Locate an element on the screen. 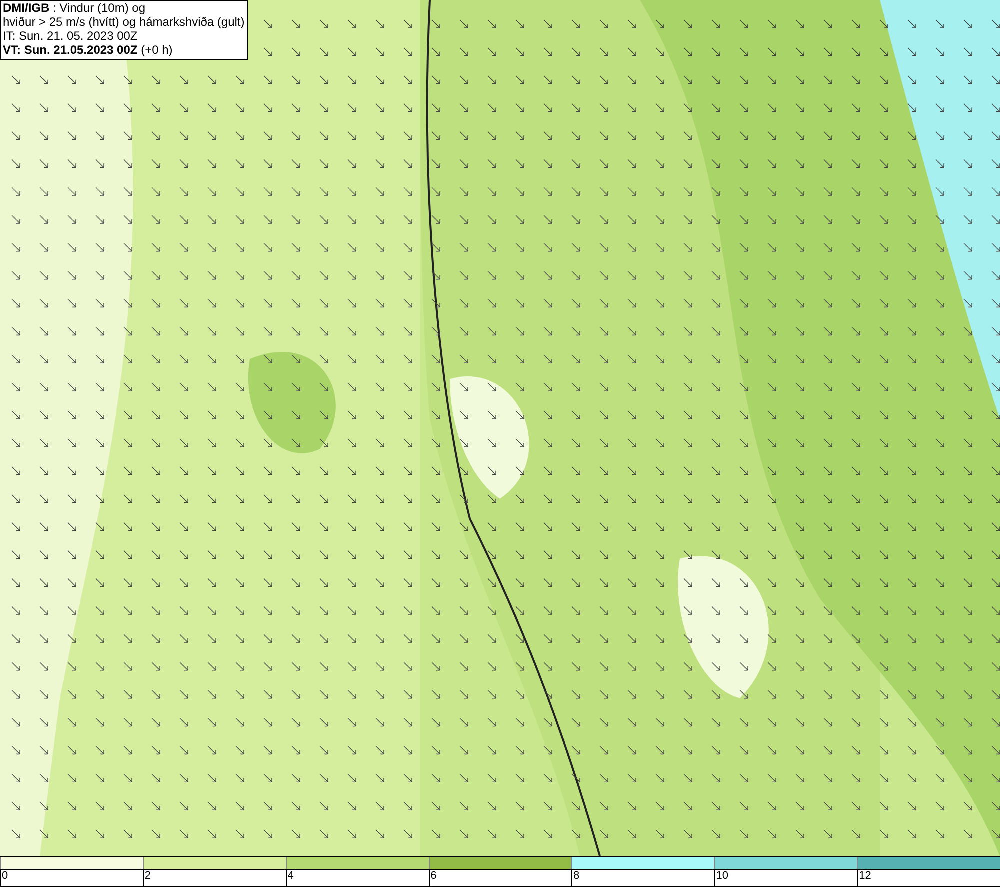 The height and width of the screenshot is (887, 1000). header-line: VT: Sun. 21.05.2023 00Z (+0 h) is located at coordinates (88, 50).